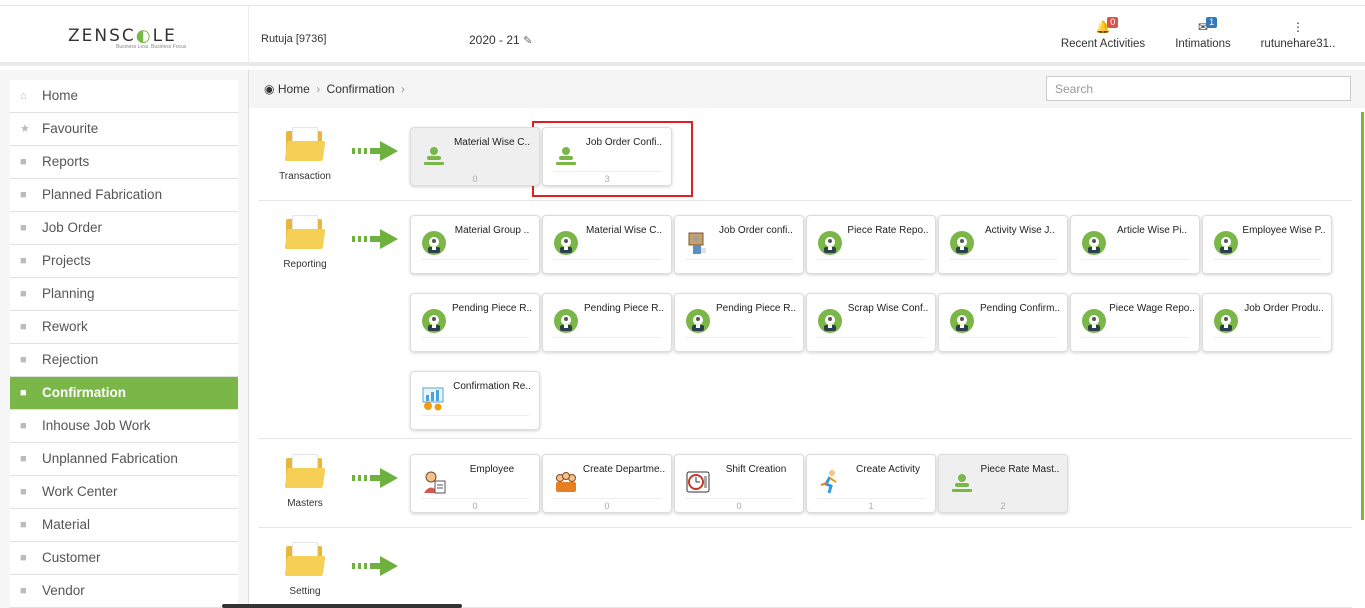  Describe the element at coordinates (475, 179) in the screenshot. I see `tile-count: 0` at that location.